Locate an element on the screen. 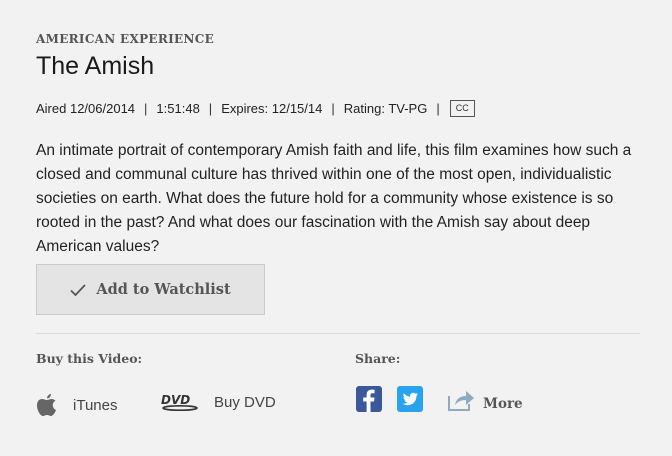 The width and height of the screenshot is (672, 456). page-title: The Amish is located at coordinates (95, 66).